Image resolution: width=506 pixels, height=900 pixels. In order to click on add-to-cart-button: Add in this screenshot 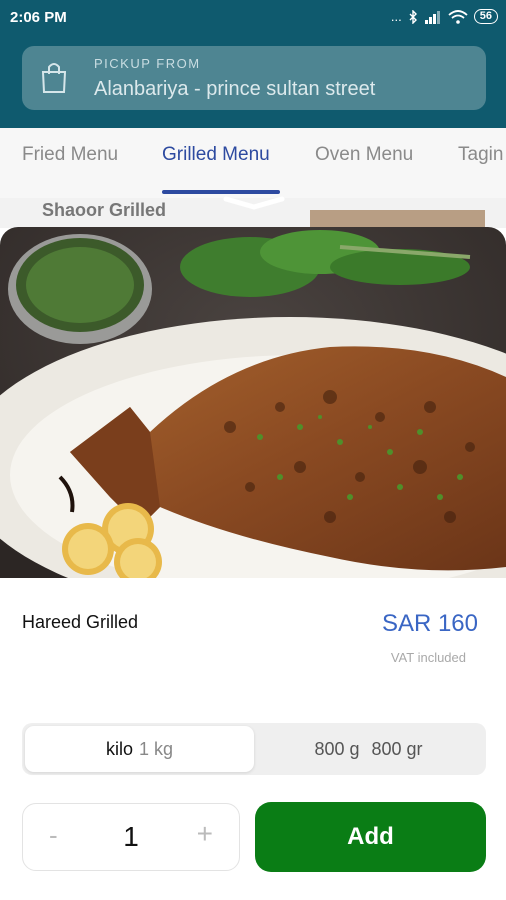, I will do `click(370, 837)`.